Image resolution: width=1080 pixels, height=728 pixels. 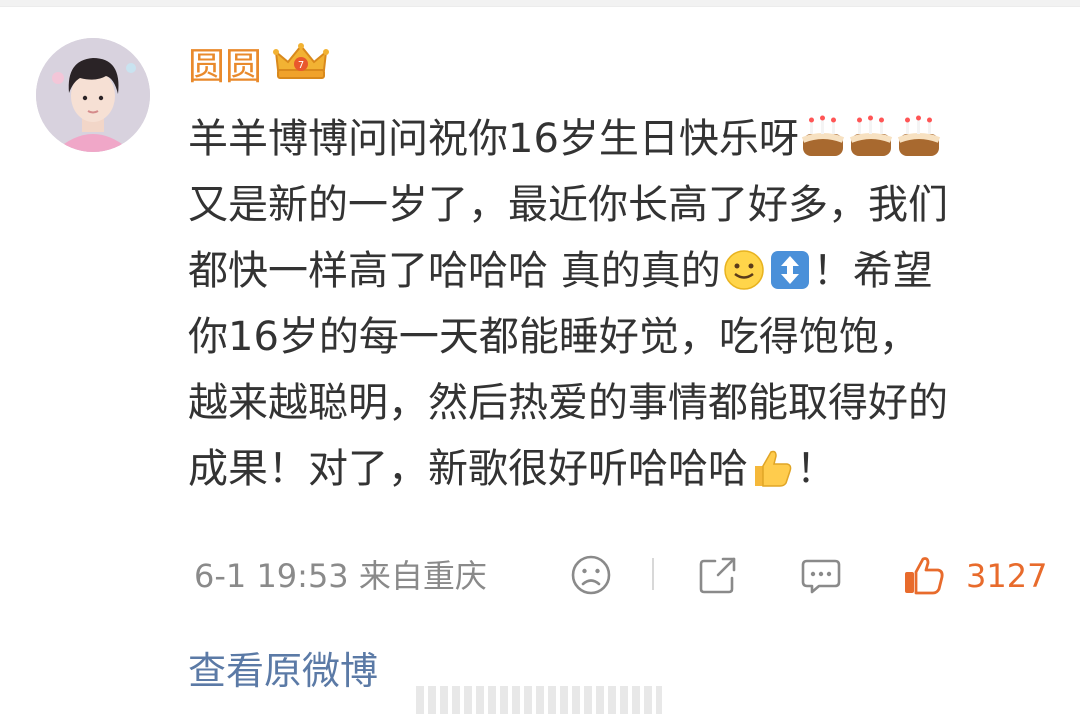 I want to click on comment-line-6: 成果！对了，新歌很好听哈哈哈！, so click(x=618, y=469).